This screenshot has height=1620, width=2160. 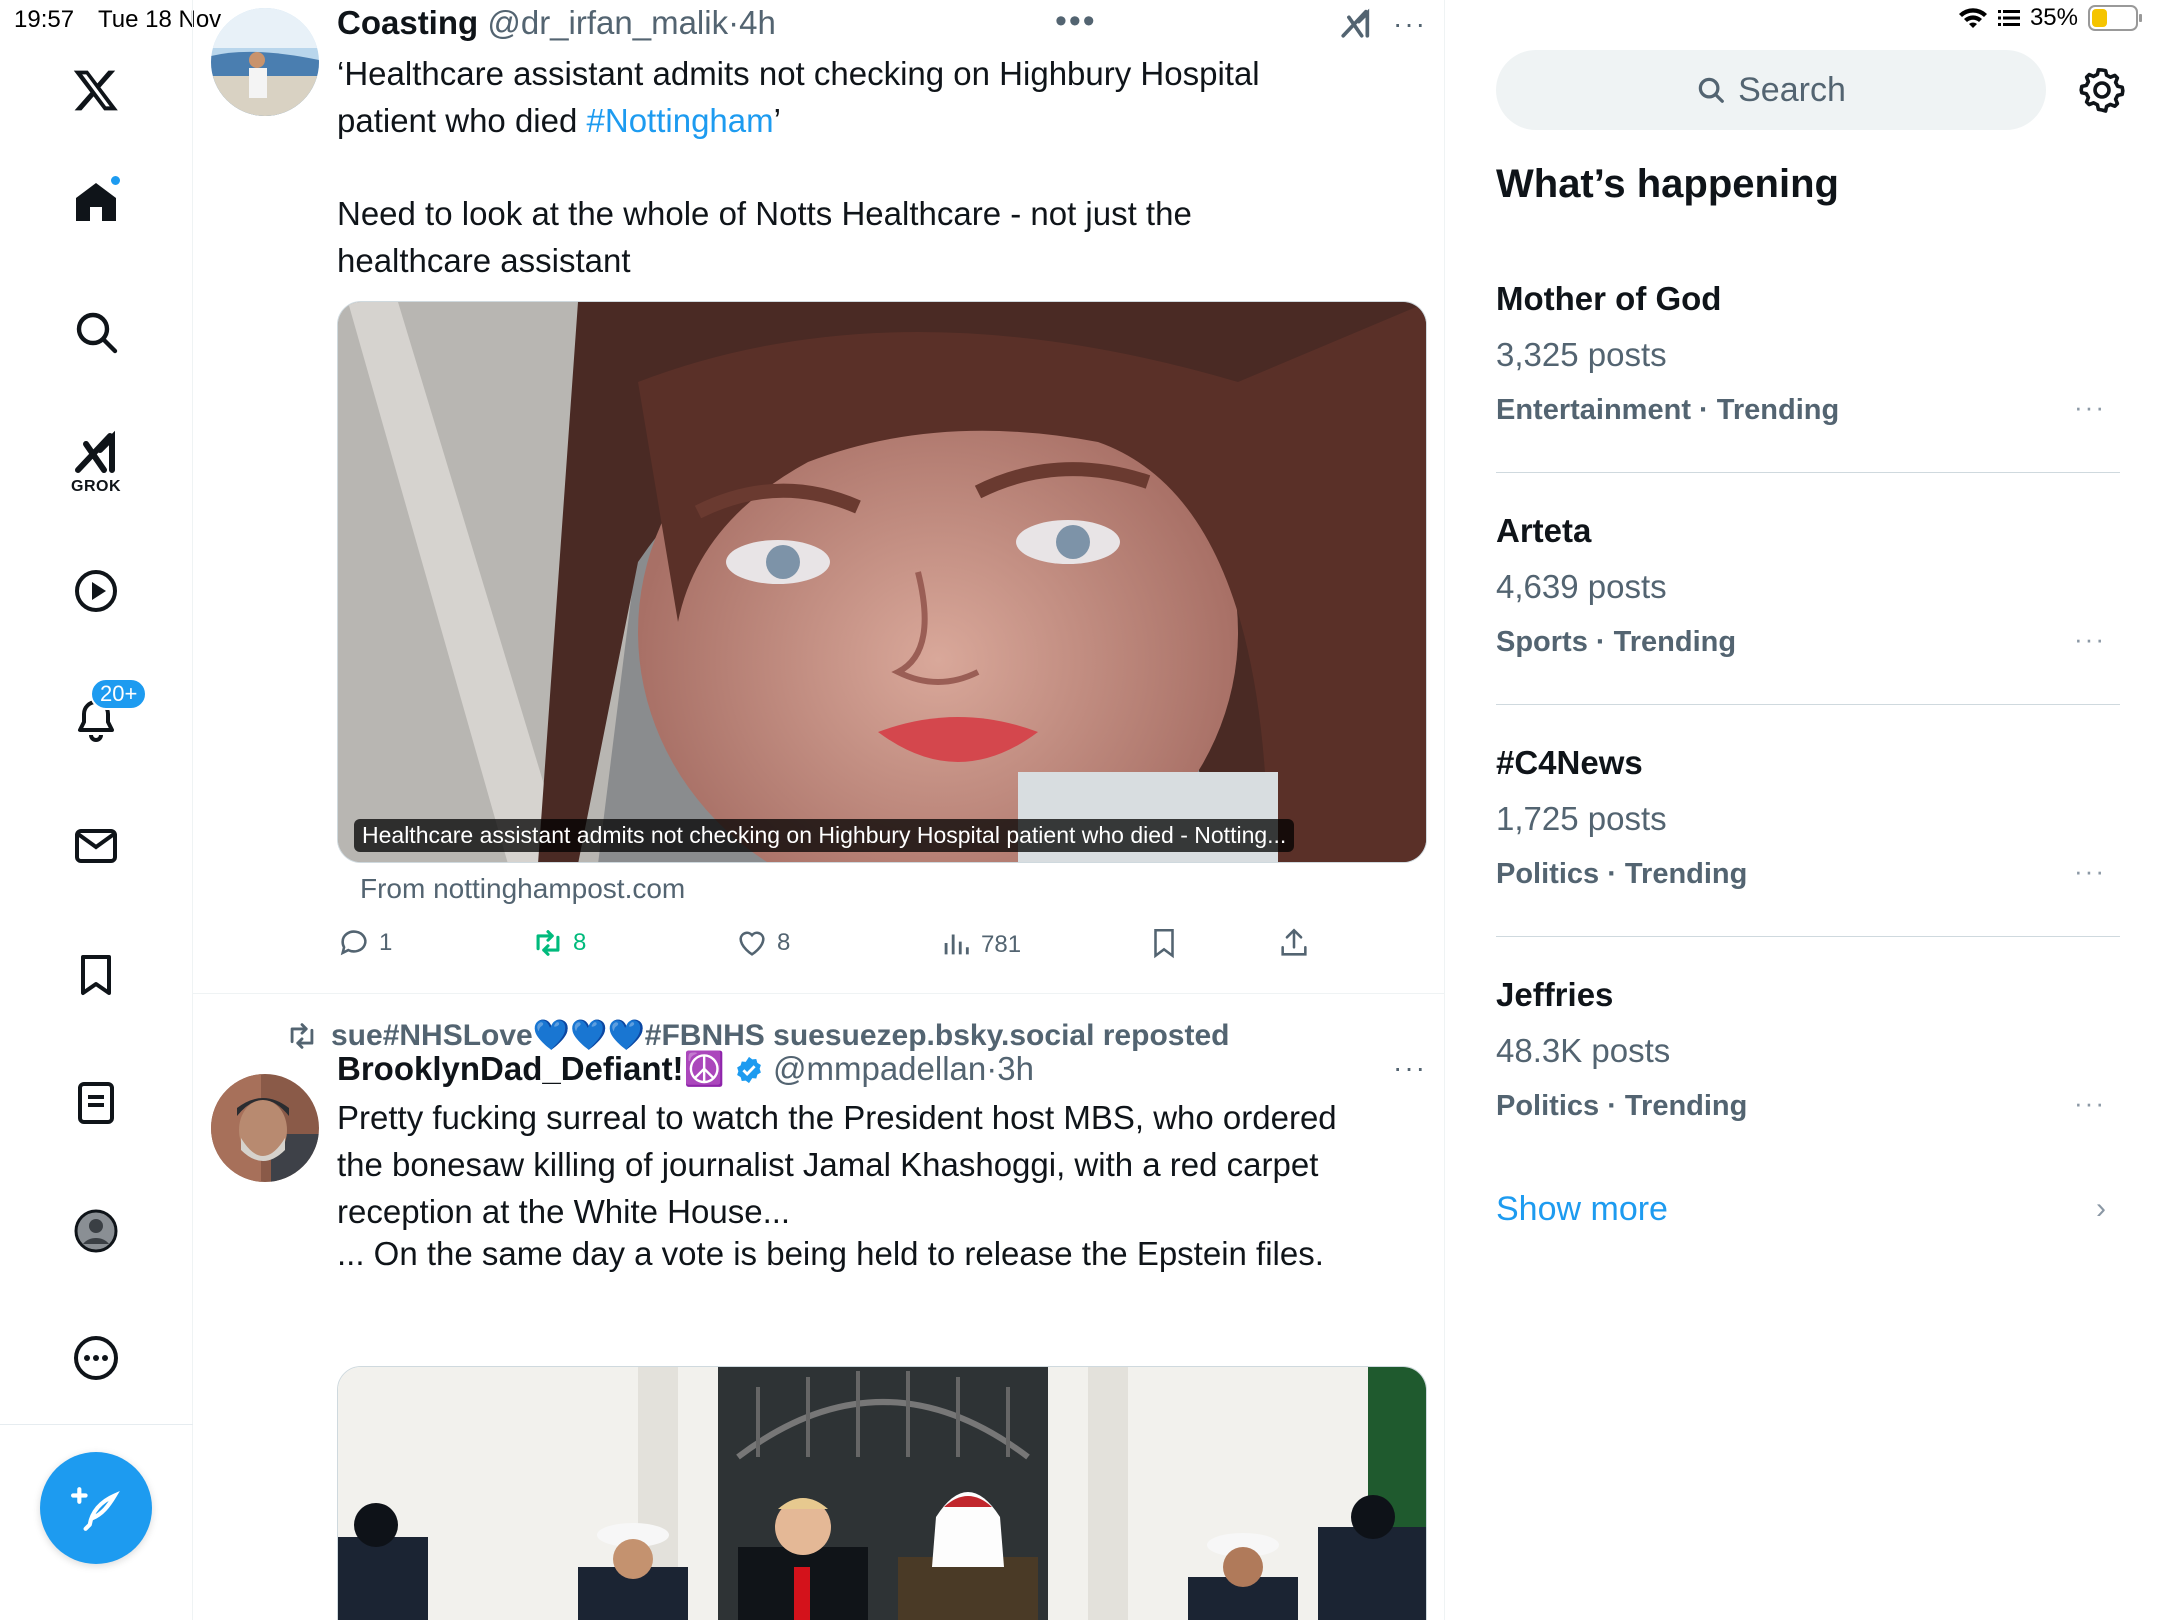 I want to click on hashtag-link: #Nottingham, so click(x=680, y=120).